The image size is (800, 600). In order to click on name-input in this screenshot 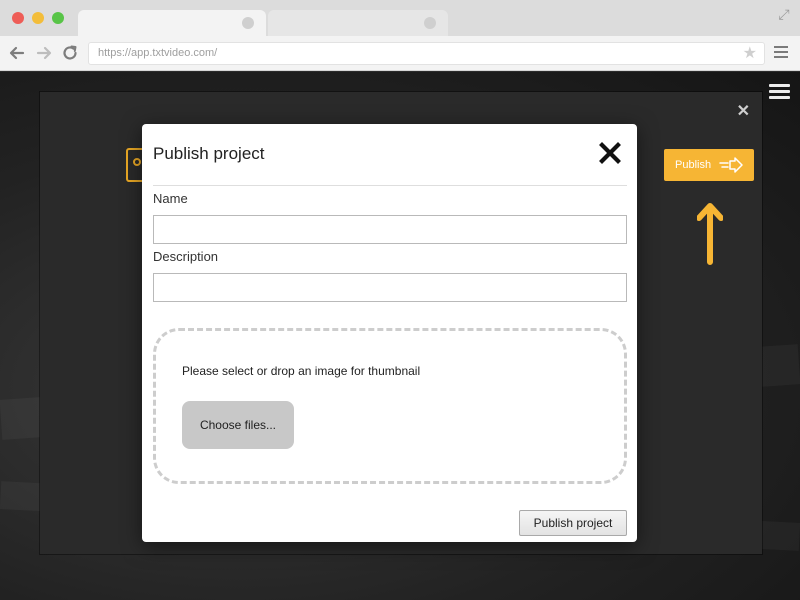, I will do `click(390, 229)`.